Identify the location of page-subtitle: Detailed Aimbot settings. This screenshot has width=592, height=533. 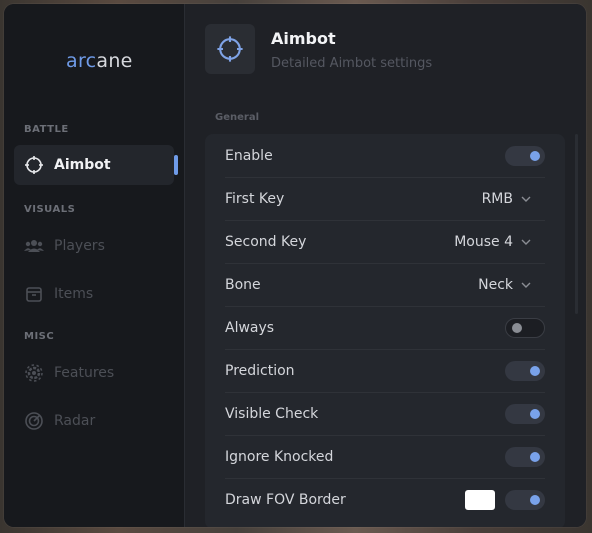
(352, 63).